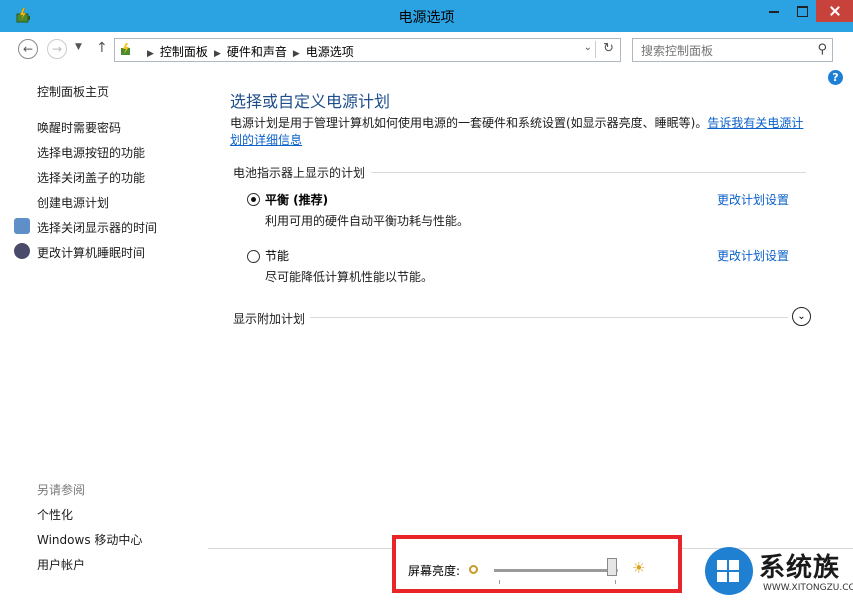 The image size is (853, 600). What do you see at coordinates (296, 199) in the screenshot?
I see `plan-balanced-name: 平衡 (推荐)` at bounding box center [296, 199].